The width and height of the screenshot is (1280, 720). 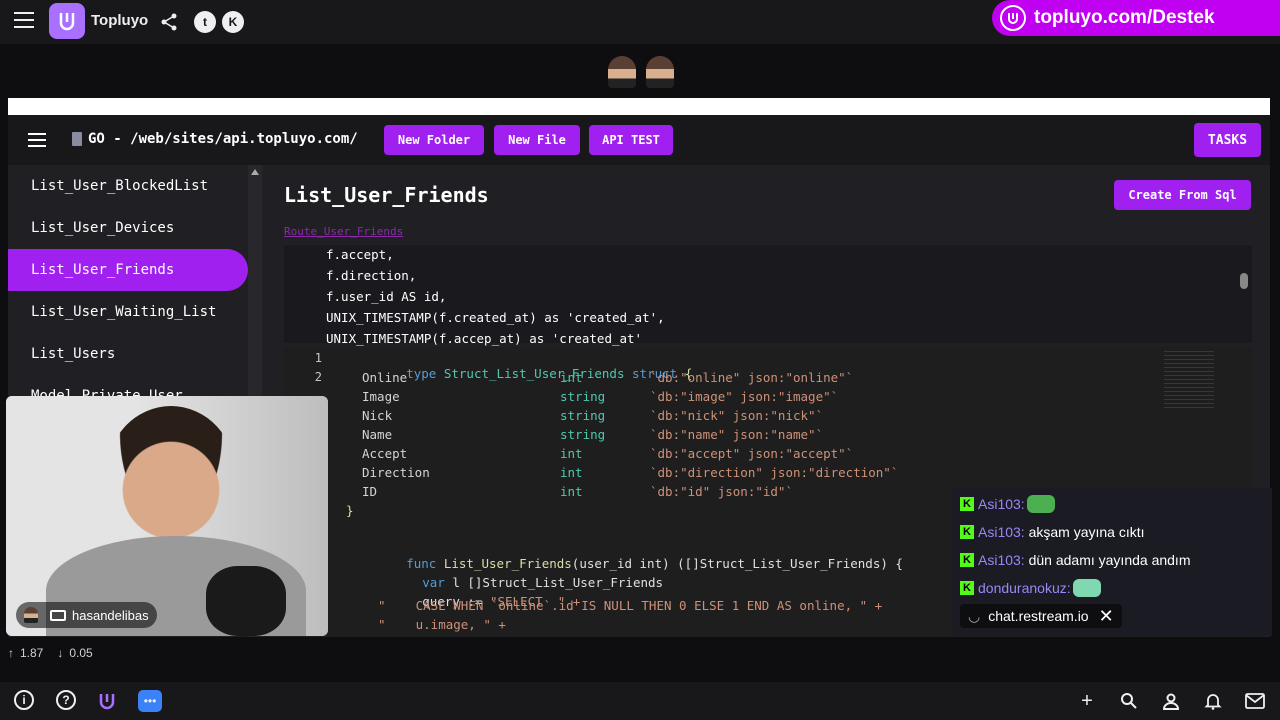 I want to click on field-tag: `db:"direction" json:"direction"`, so click(x=774, y=472).